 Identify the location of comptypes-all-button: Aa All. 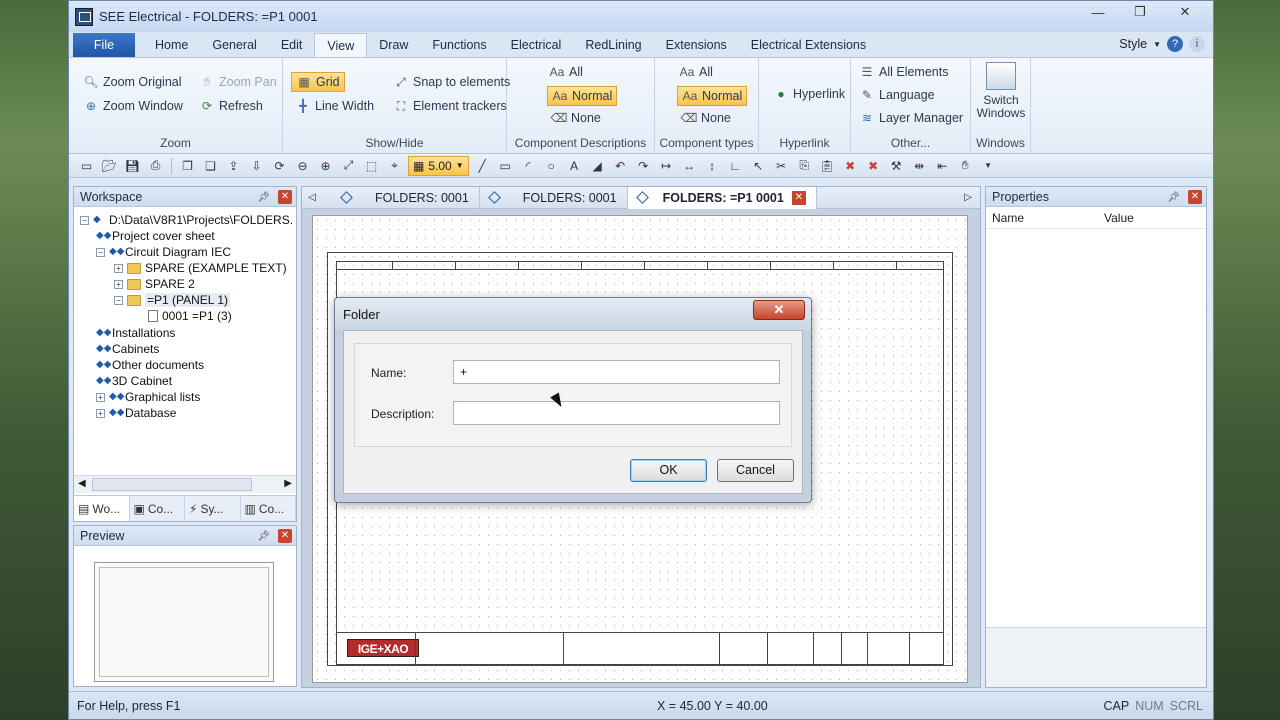
(696, 72).